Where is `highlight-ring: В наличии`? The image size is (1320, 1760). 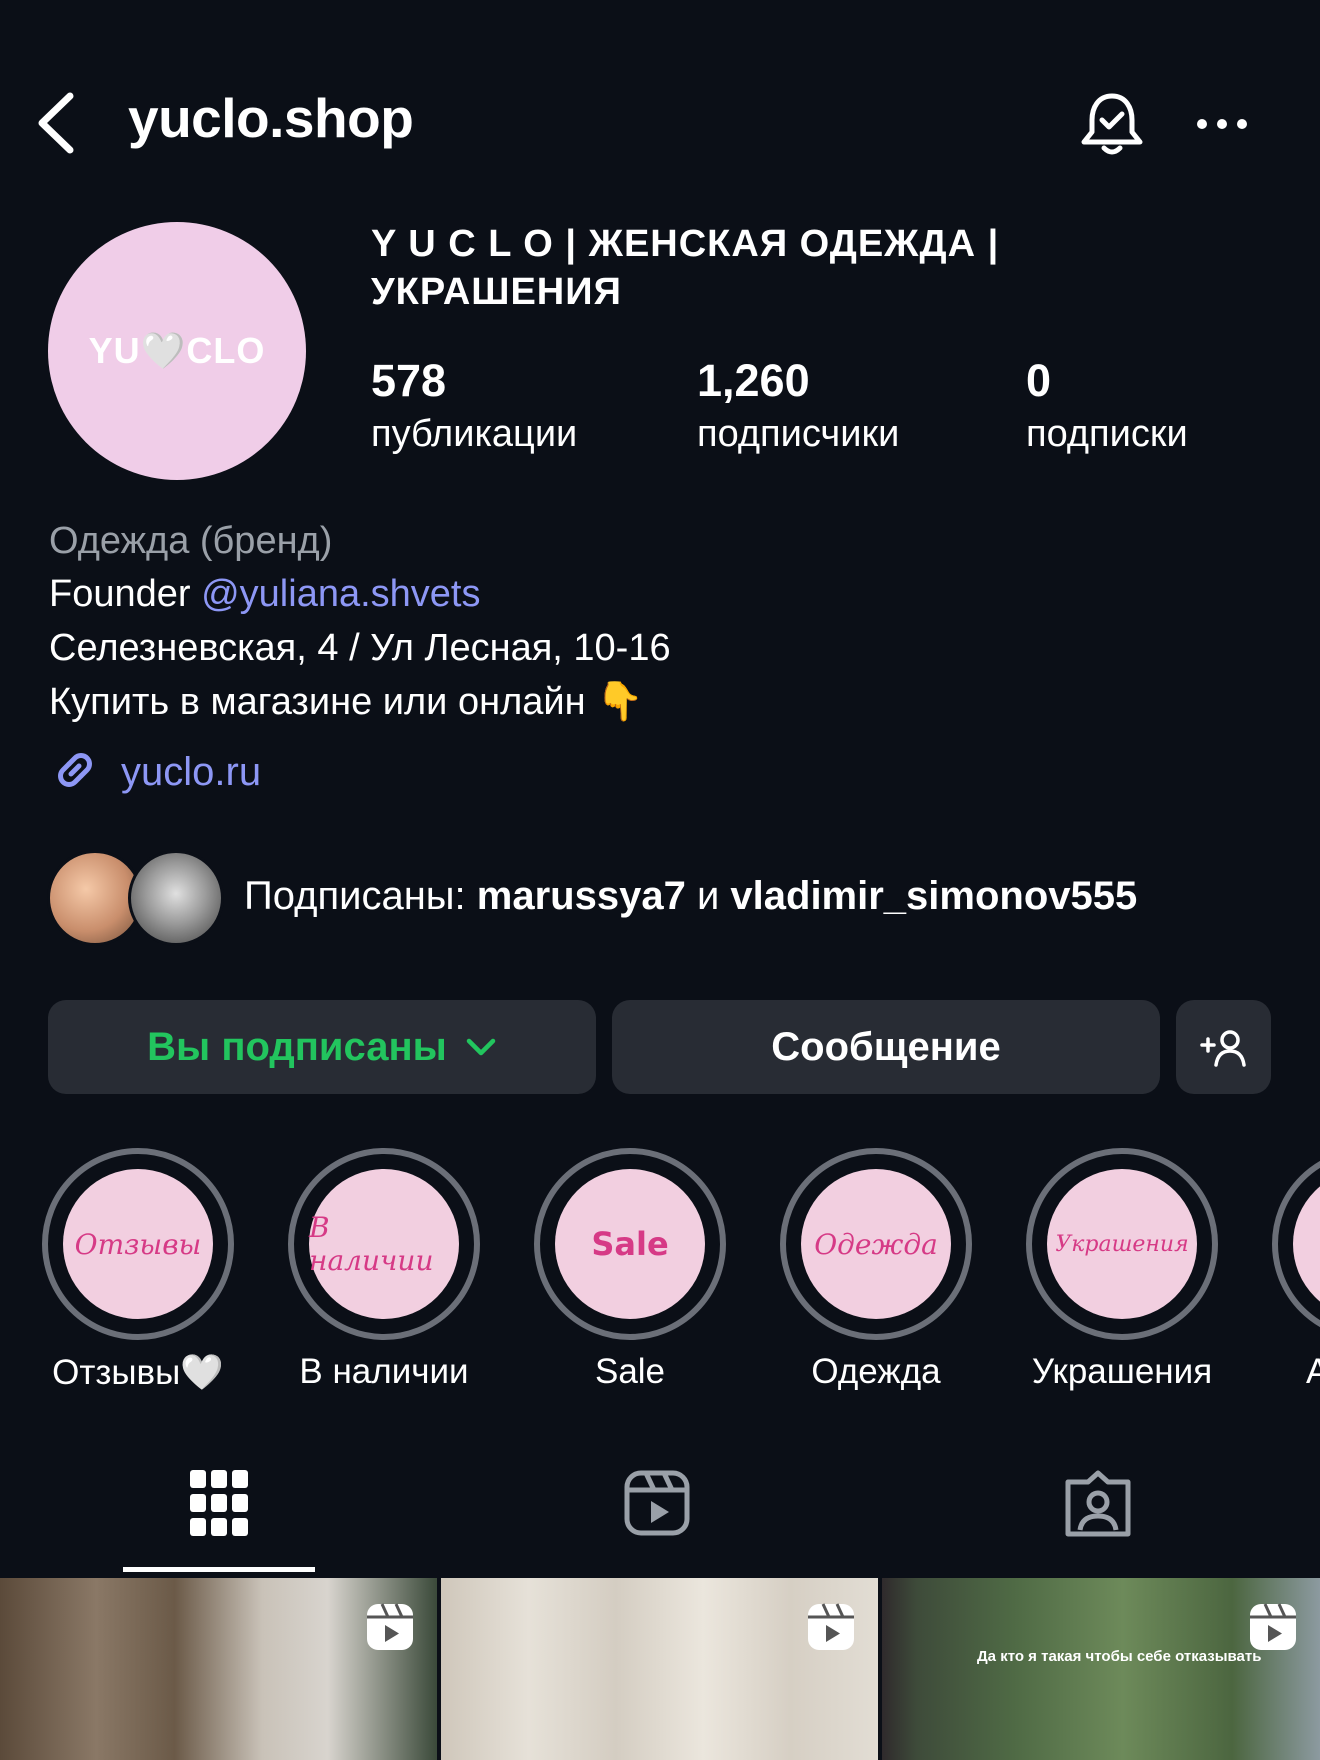
highlight-ring: В наличии is located at coordinates (384, 1244).